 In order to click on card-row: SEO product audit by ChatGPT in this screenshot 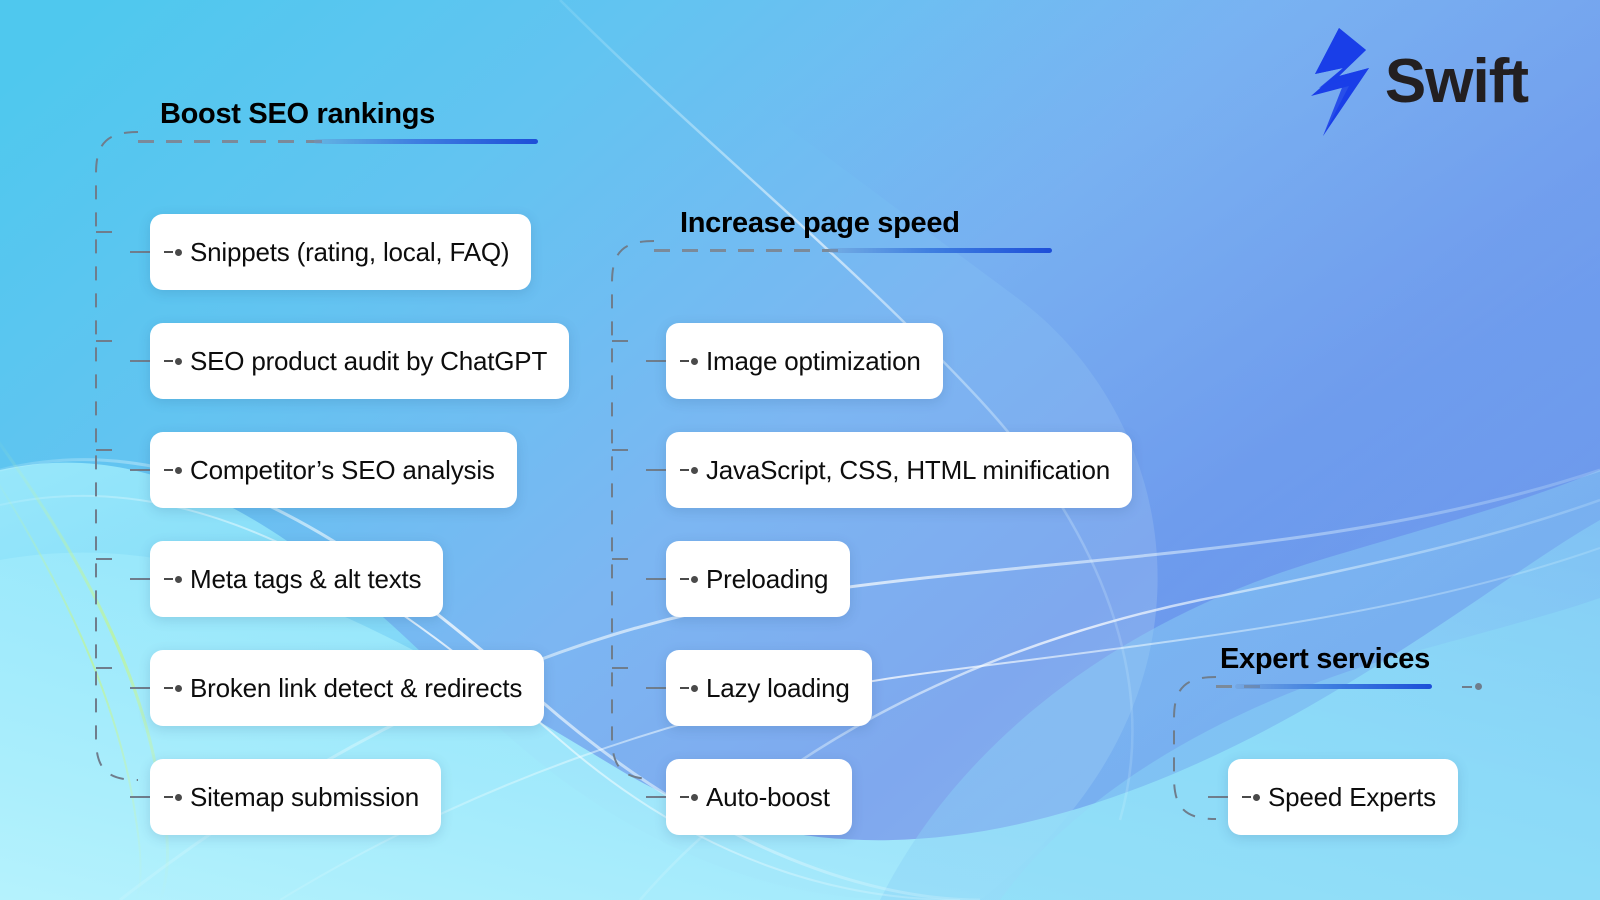, I will do `click(350, 361)`.